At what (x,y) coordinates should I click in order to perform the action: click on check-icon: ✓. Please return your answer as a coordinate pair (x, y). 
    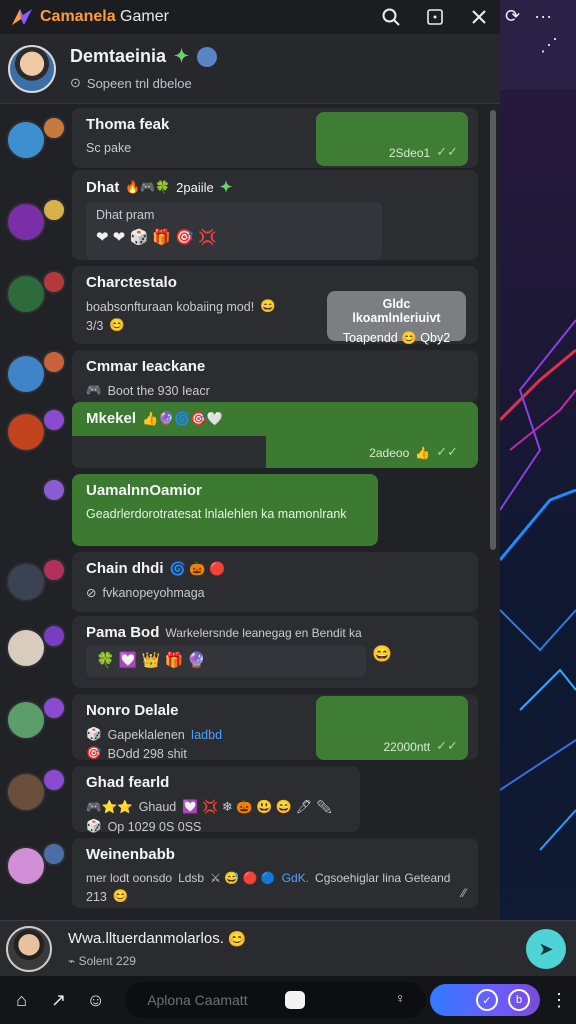
    Looking at the image, I should click on (487, 1000).